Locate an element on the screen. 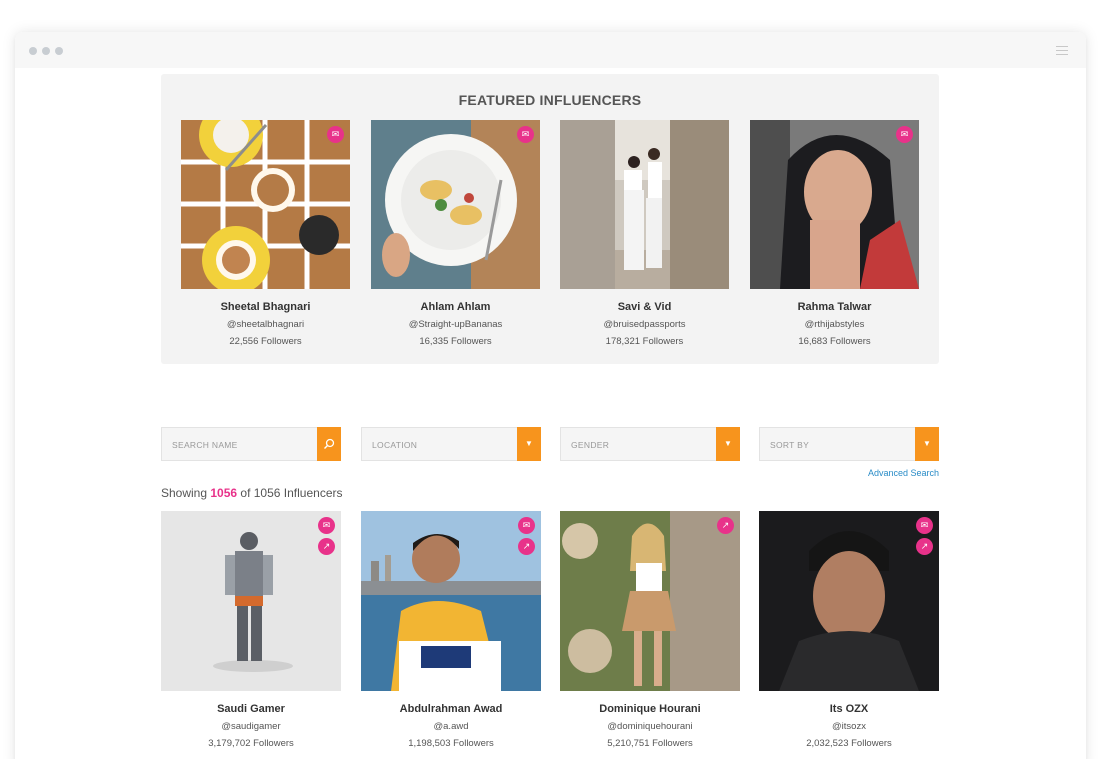 The image size is (1105, 759). featured-title: FEATURED INFLUENCERS is located at coordinates (550, 100).